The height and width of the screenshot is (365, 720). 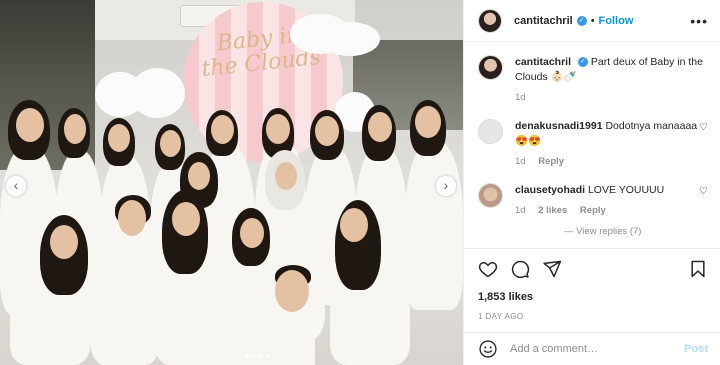 What do you see at coordinates (593, 231) in the screenshot?
I see `view-replies-link: — View replies (7)` at bounding box center [593, 231].